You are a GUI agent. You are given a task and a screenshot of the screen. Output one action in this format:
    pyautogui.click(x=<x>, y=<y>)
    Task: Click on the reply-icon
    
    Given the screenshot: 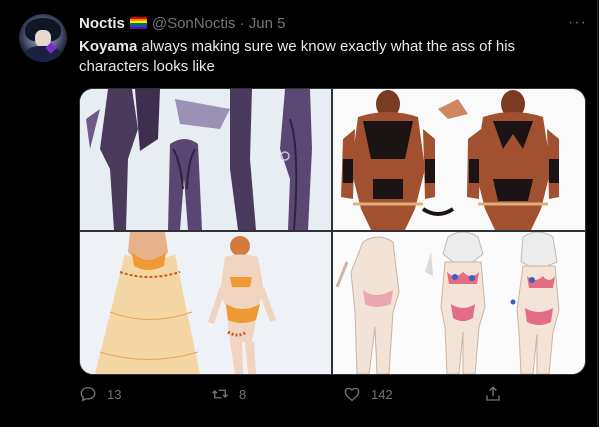 What is the action you would take?
    pyautogui.click(x=88, y=394)
    